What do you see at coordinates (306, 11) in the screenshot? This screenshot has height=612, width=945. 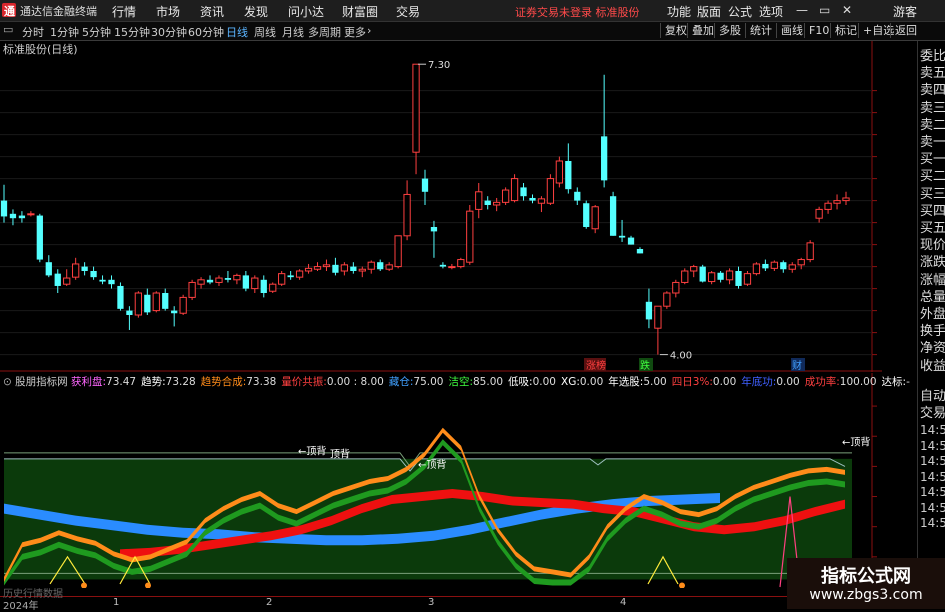 I see `menu-ask: 问小达` at bounding box center [306, 11].